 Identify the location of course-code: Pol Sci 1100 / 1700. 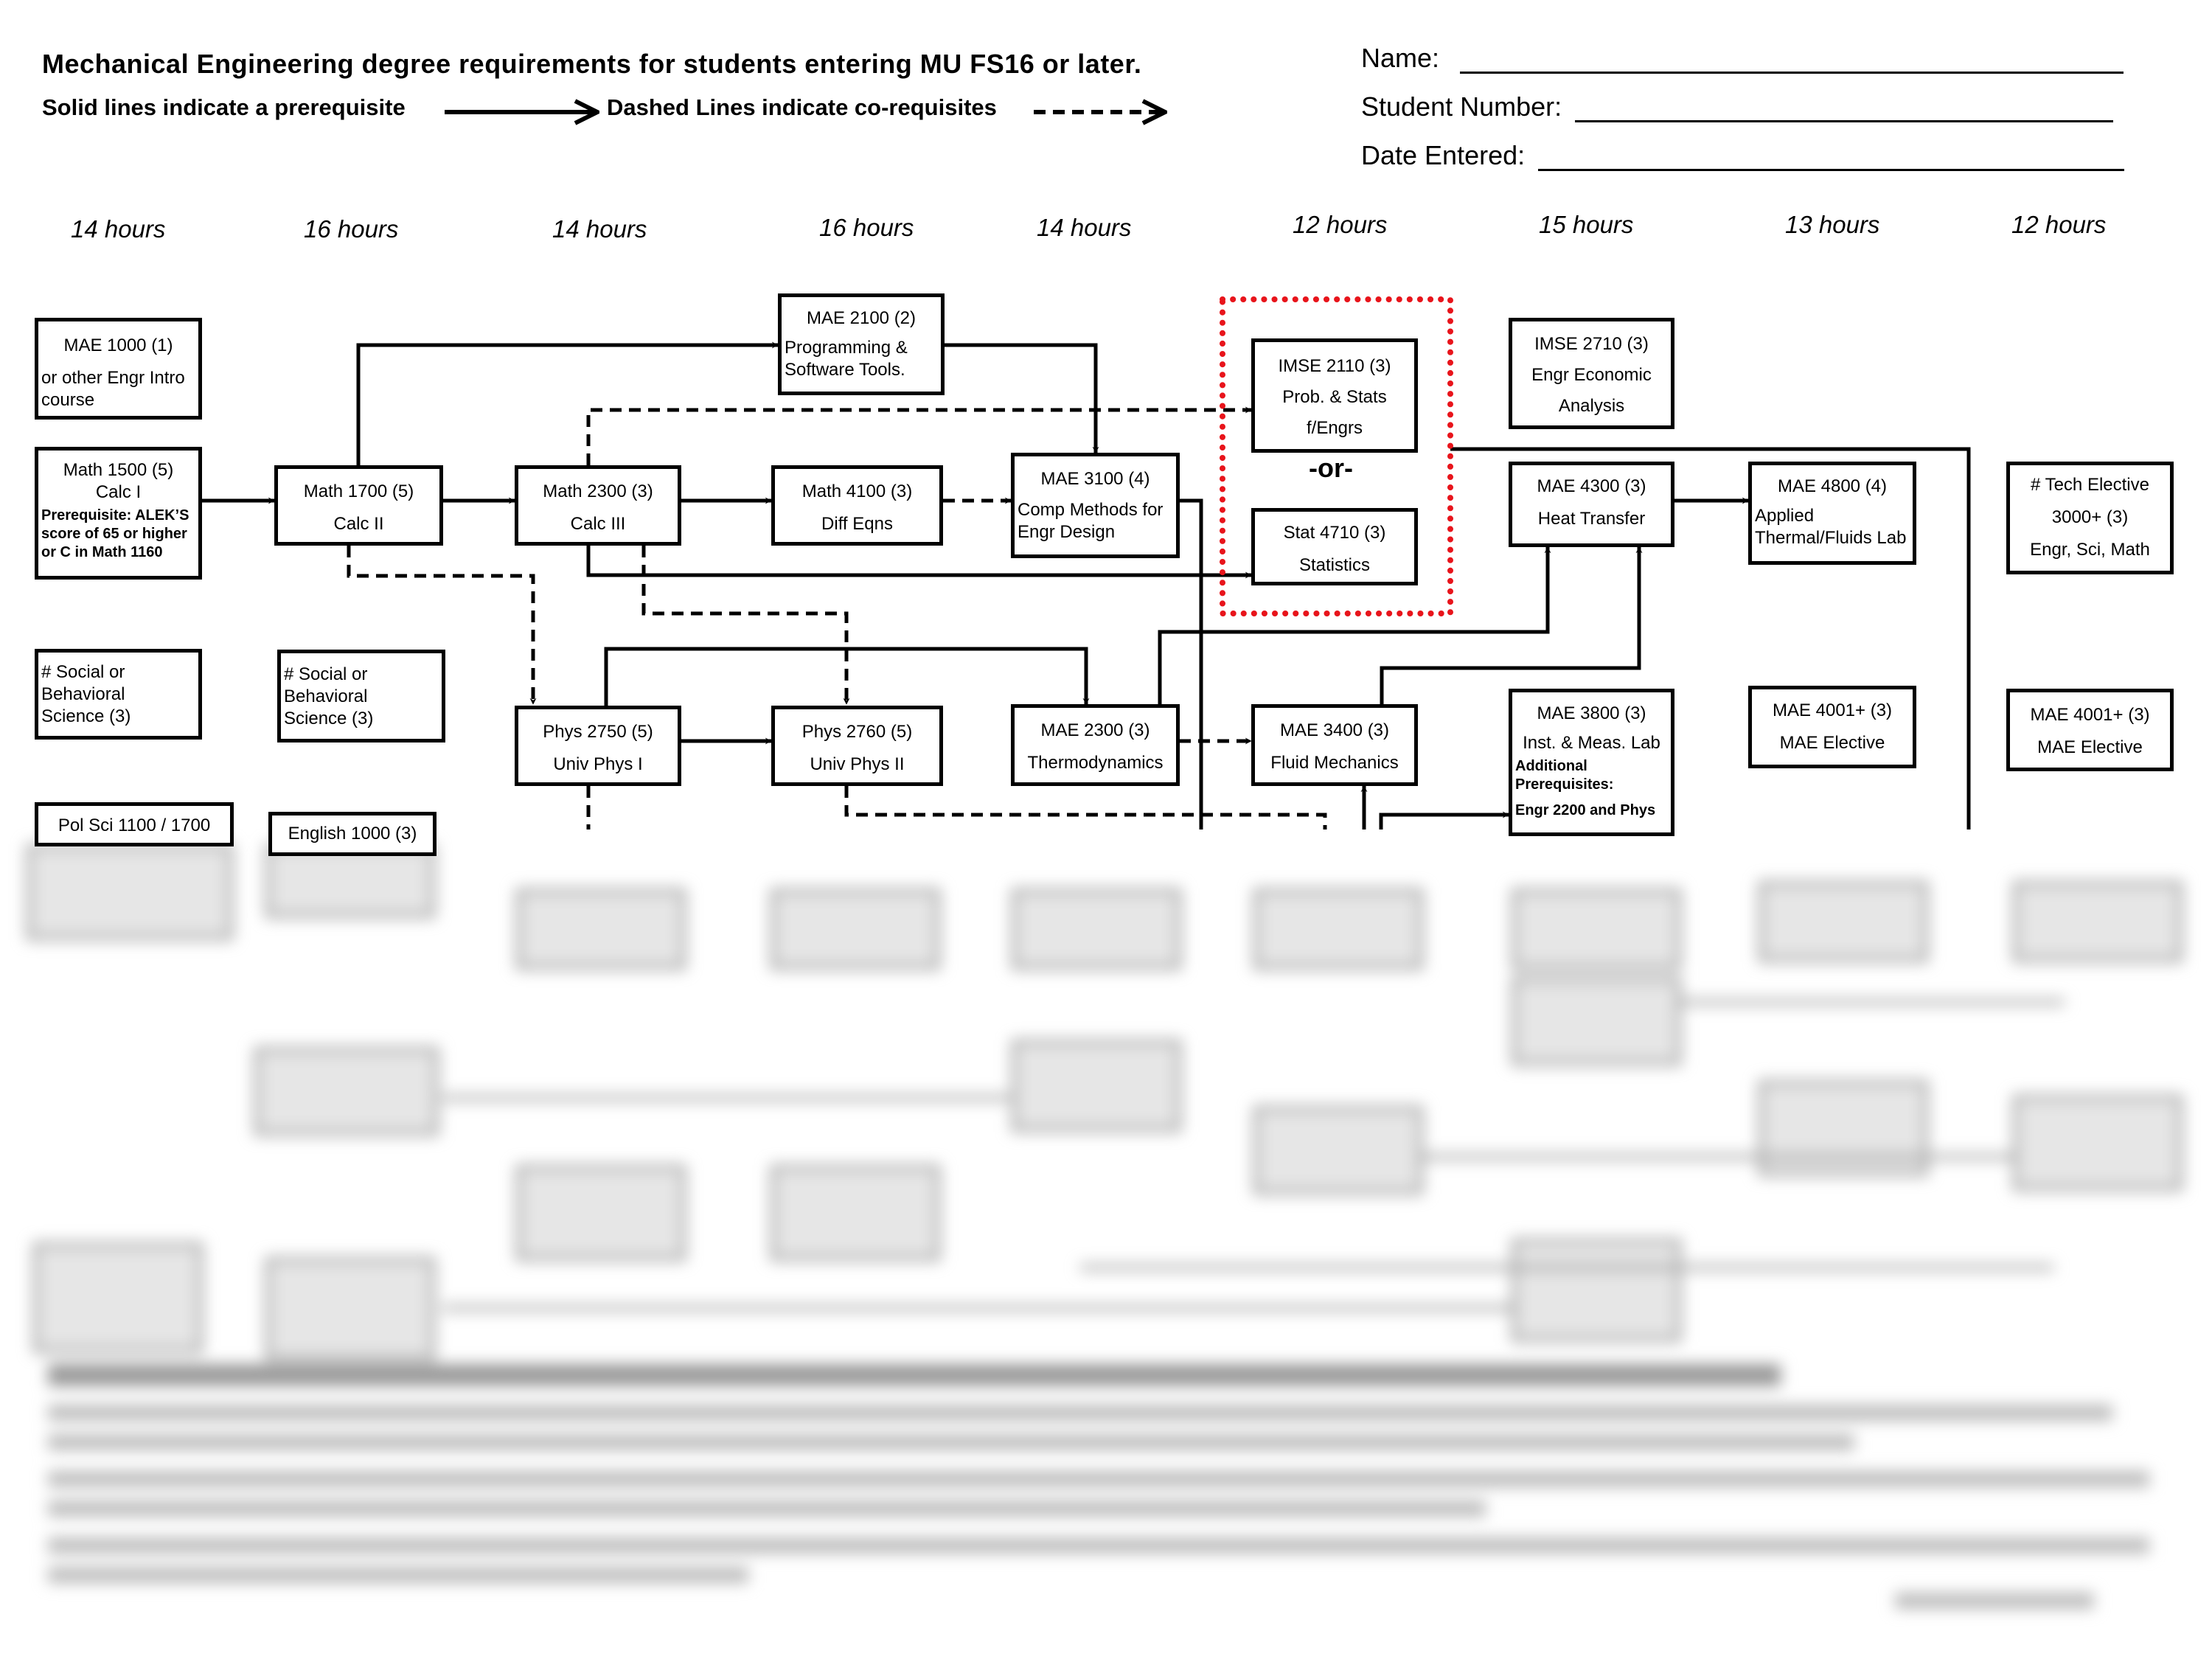
(134, 825).